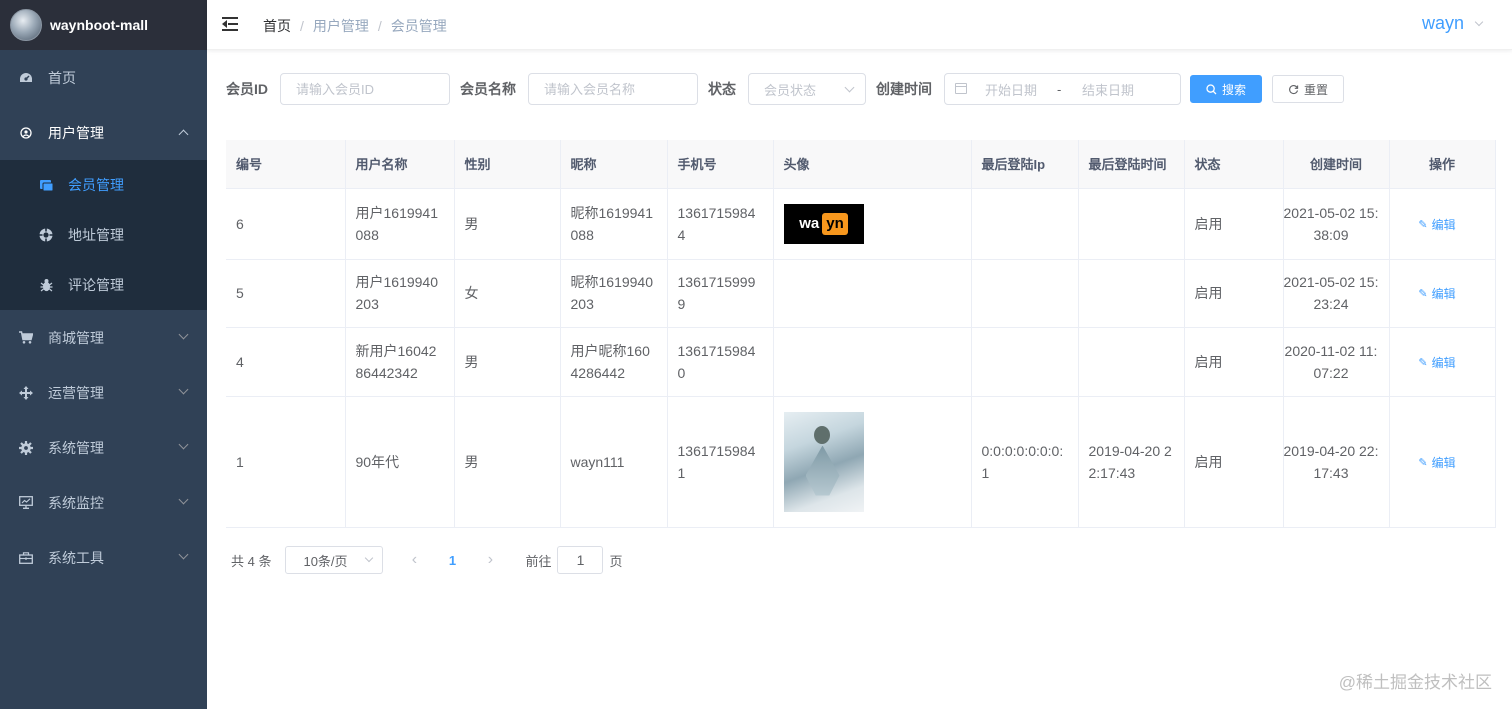 The height and width of the screenshot is (709, 1512). What do you see at coordinates (904, 89) in the screenshot?
I see `created-time-label: 创建时间` at bounding box center [904, 89].